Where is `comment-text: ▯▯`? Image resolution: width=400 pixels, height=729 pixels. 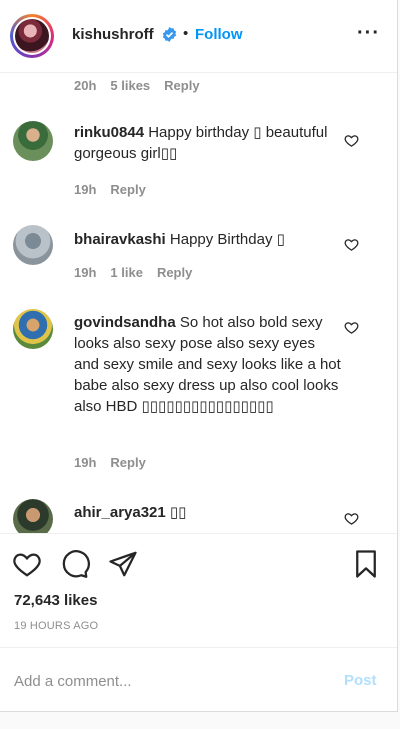 comment-text: ▯▯ is located at coordinates (178, 512).